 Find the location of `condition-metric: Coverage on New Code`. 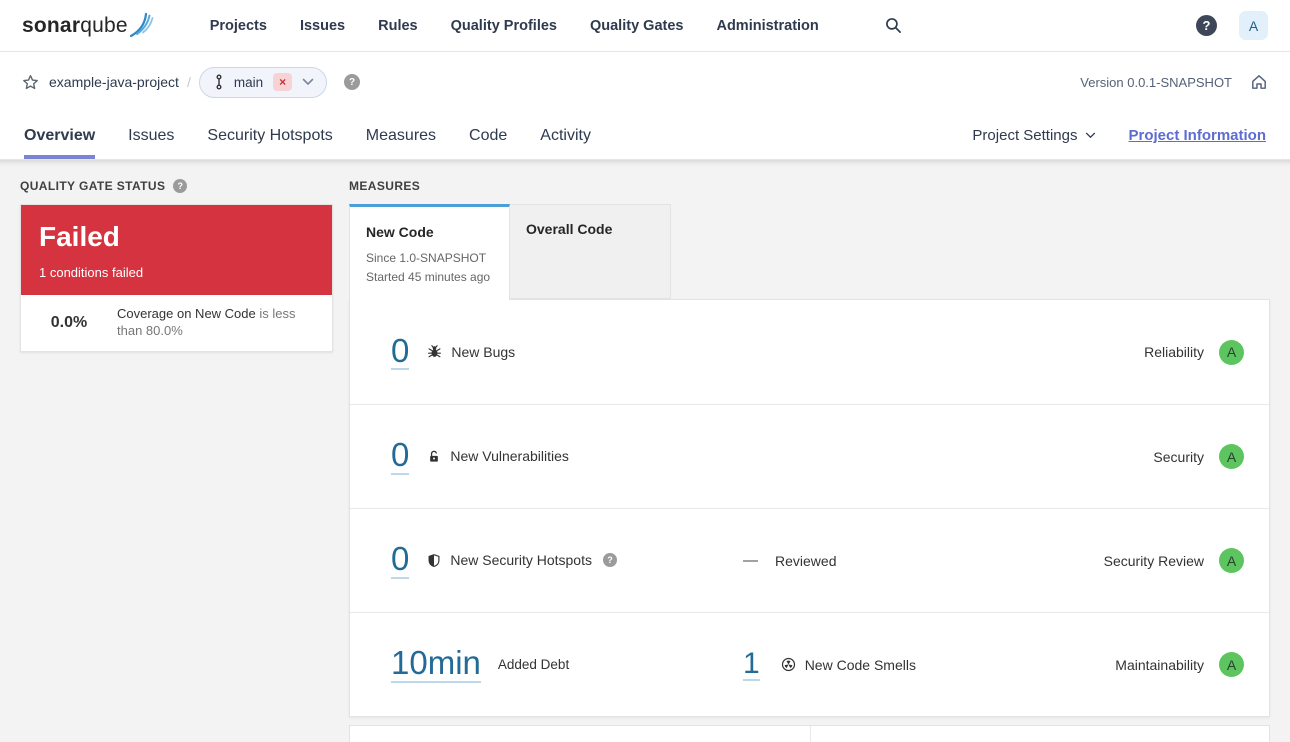

condition-metric: Coverage on New Code is located at coordinates (186, 314).